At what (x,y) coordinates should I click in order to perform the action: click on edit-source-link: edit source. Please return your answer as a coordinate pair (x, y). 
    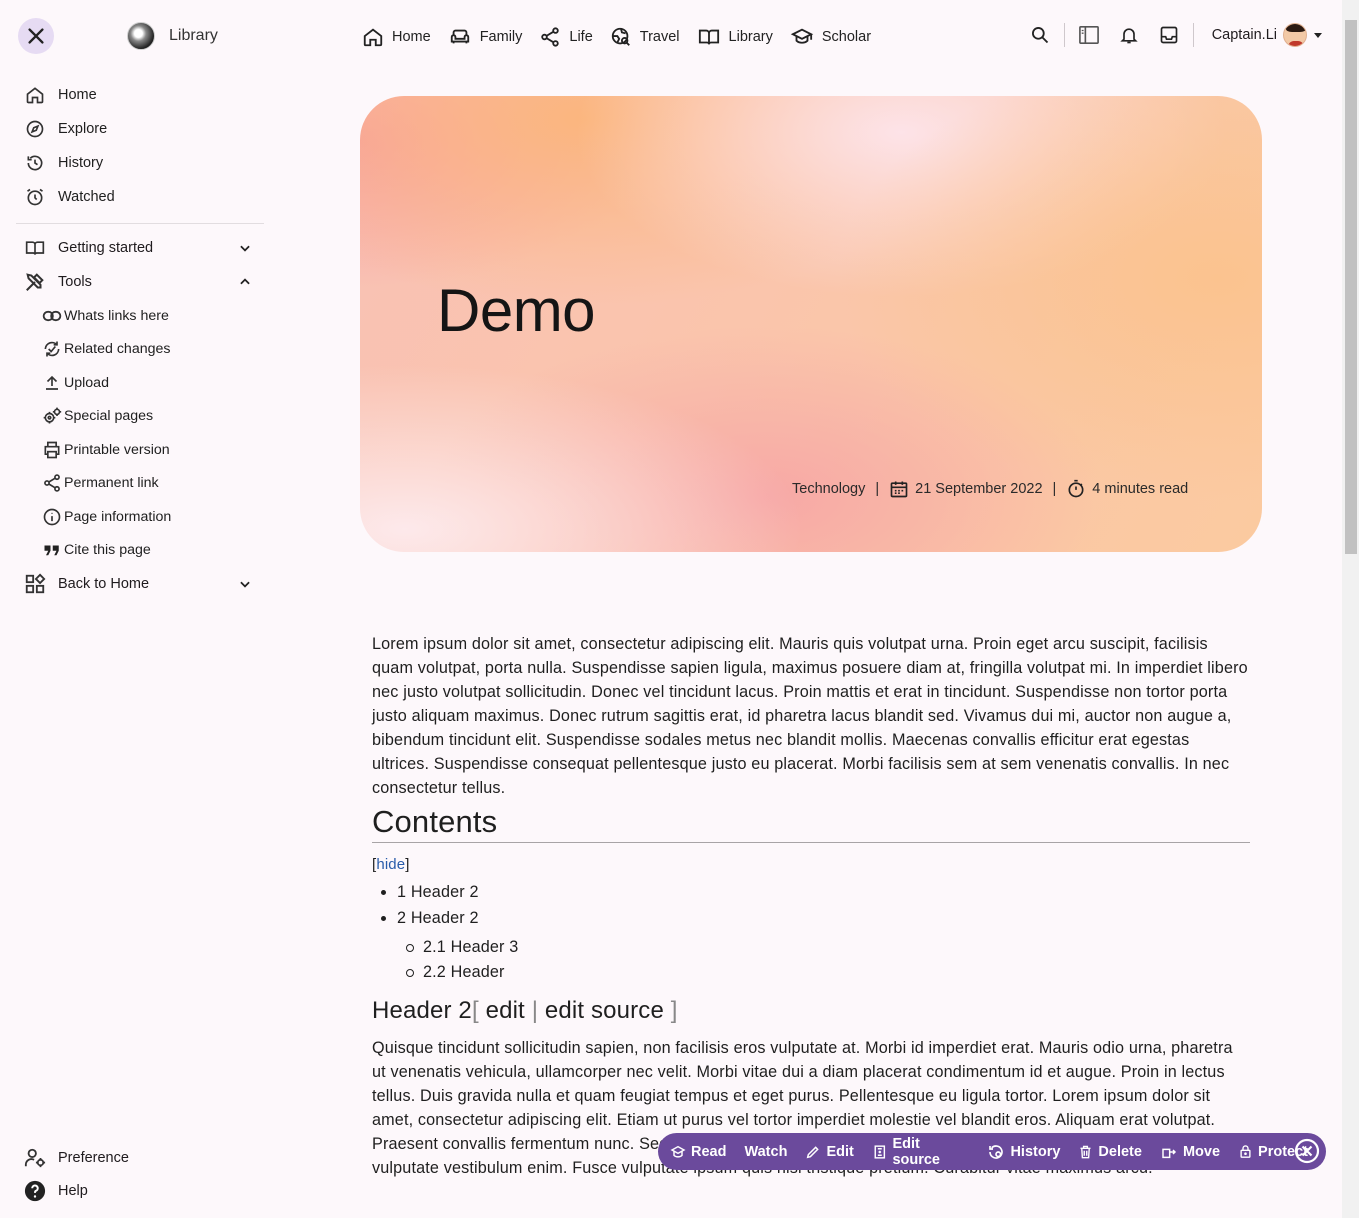
    Looking at the image, I should click on (604, 1010).